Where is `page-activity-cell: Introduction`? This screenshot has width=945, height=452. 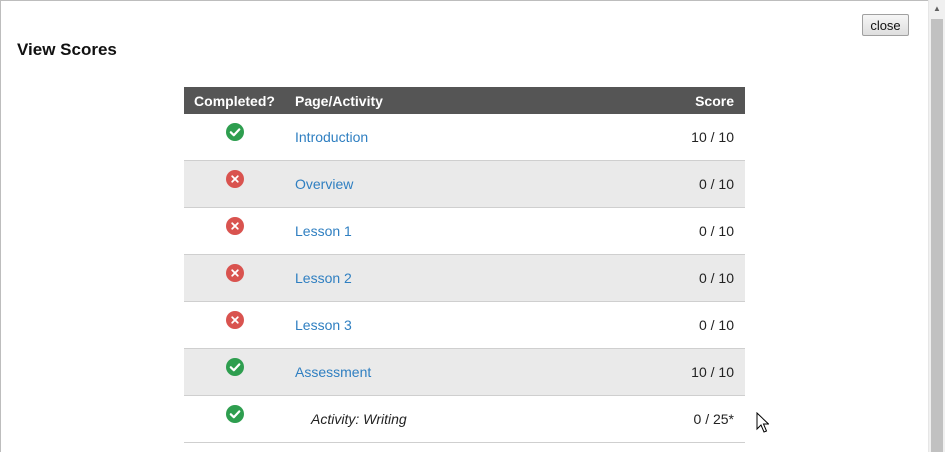 page-activity-cell: Introduction is located at coordinates (449, 137).